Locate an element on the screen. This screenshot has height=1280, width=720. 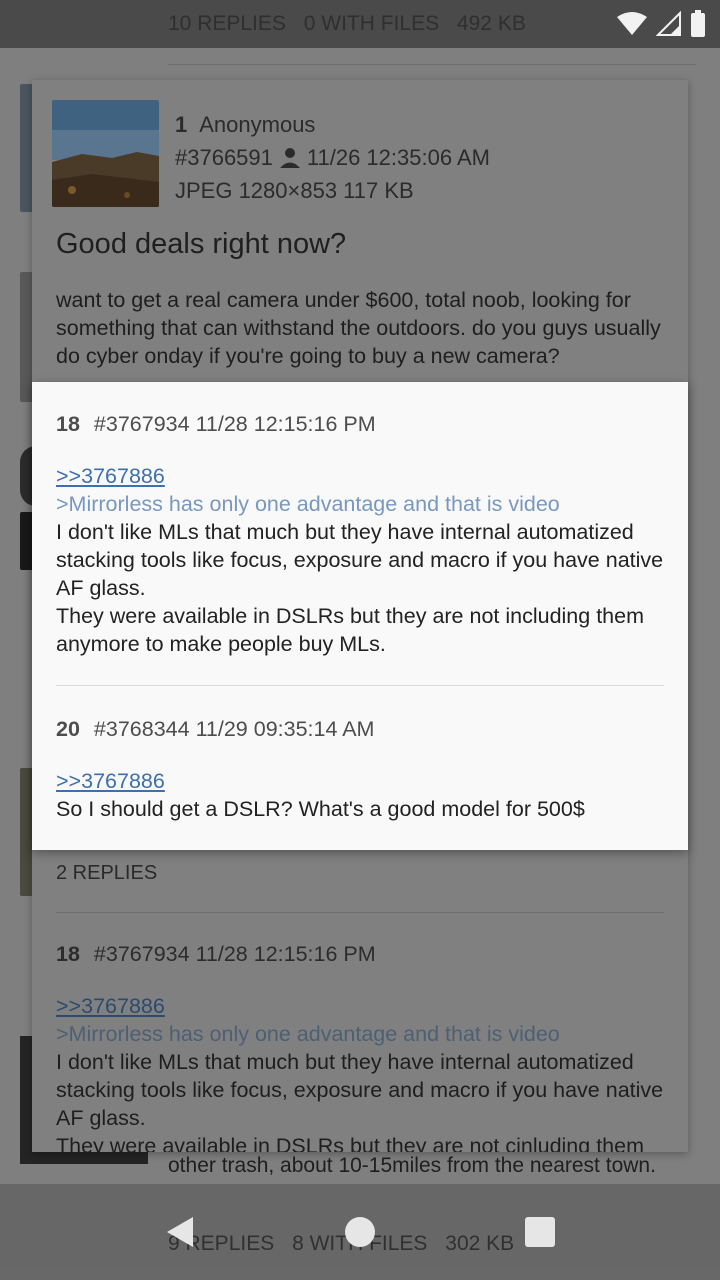
recents-icon is located at coordinates (540, 1232).